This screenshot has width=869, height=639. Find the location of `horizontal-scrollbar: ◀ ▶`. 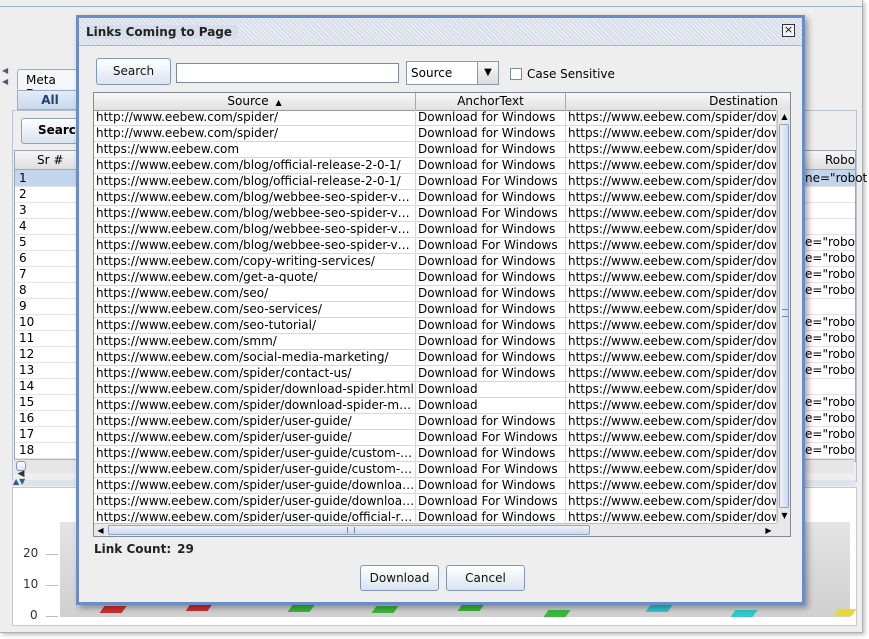

horizontal-scrollbar: ◀ ▶ is located at coordinates (435, 529).